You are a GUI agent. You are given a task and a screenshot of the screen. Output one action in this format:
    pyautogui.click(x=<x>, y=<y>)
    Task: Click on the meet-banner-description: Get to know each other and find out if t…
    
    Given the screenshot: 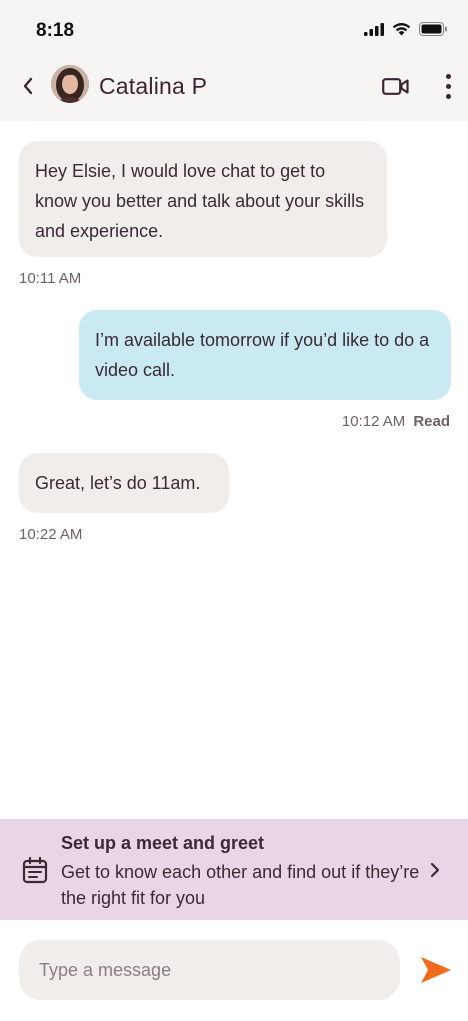 What is the action you would take?
    pyautogui.click(x=240, y=885)
    